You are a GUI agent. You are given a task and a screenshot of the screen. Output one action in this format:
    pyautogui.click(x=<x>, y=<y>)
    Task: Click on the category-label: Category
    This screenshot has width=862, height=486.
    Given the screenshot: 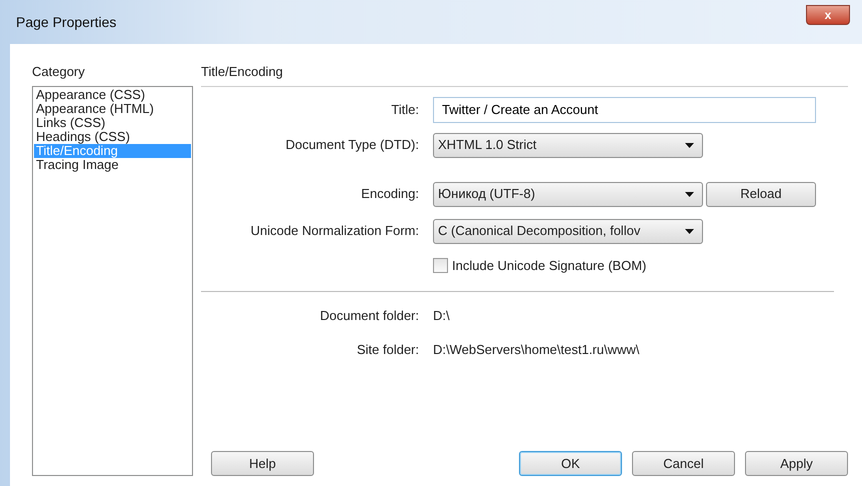 What is the action you would take?
    pyautogui.click(x=59, y=72)
    